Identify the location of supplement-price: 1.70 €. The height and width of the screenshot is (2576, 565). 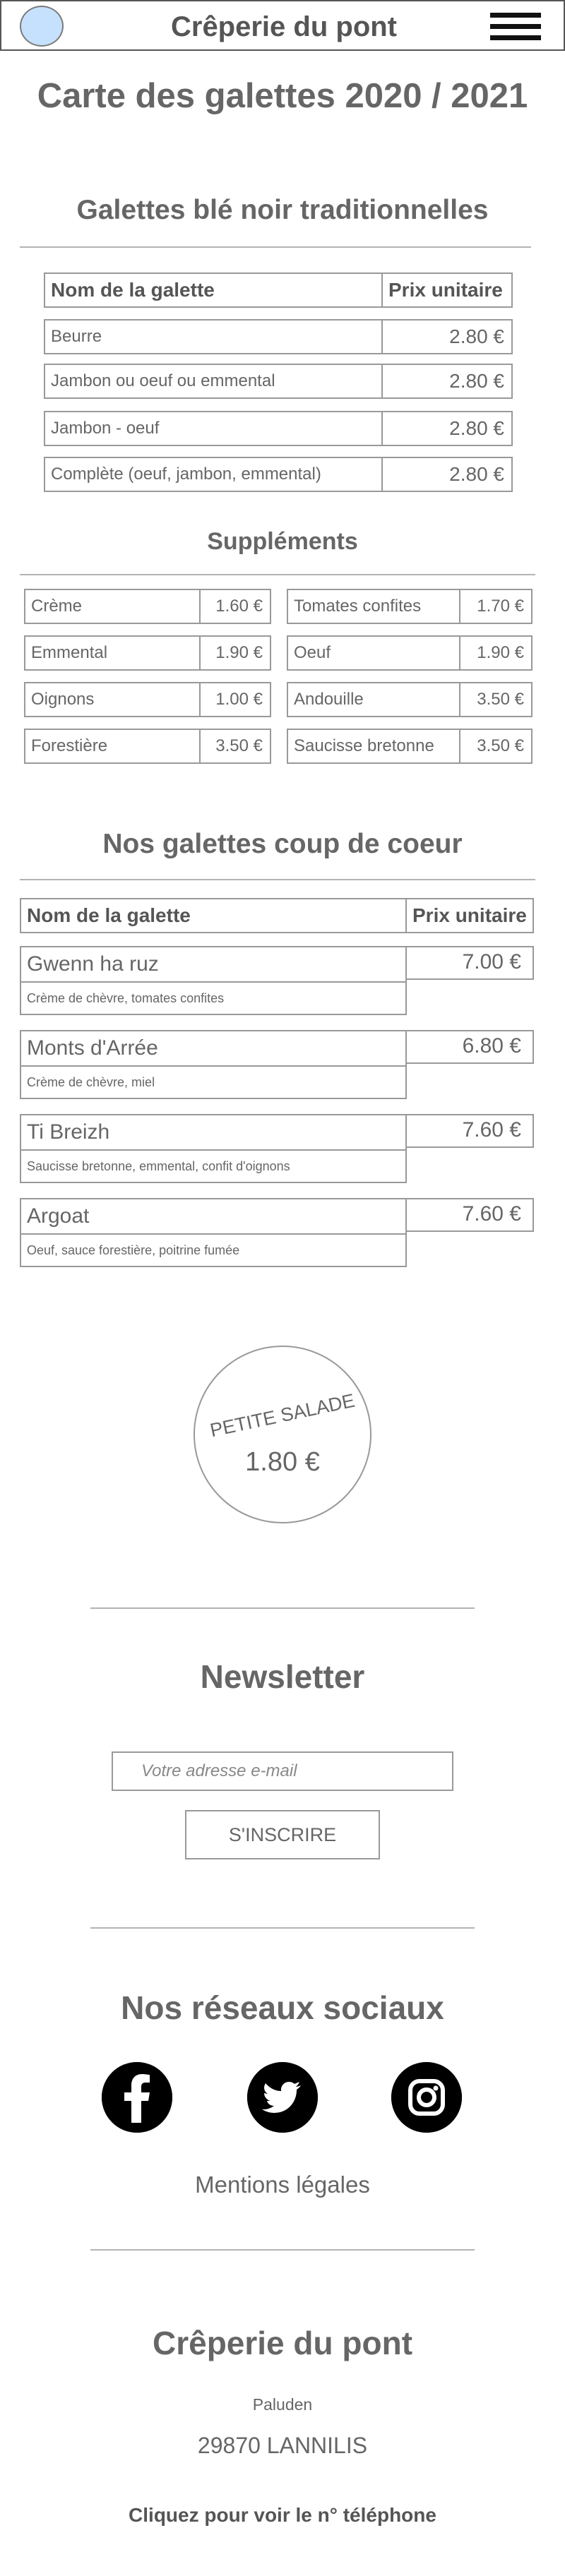
(496, 606).